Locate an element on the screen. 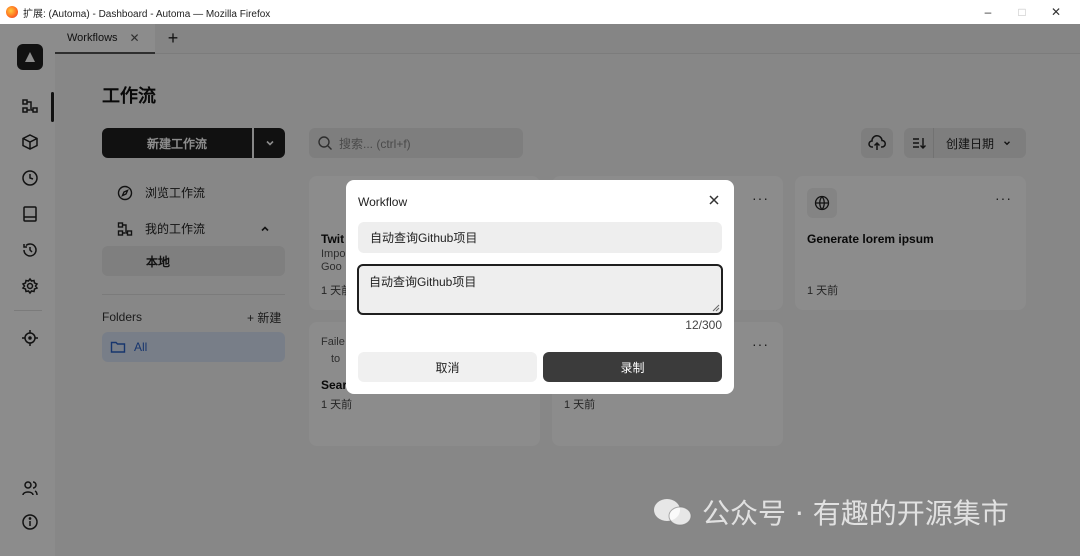  char-count: 12/300 is located at coordinates (703, 325).